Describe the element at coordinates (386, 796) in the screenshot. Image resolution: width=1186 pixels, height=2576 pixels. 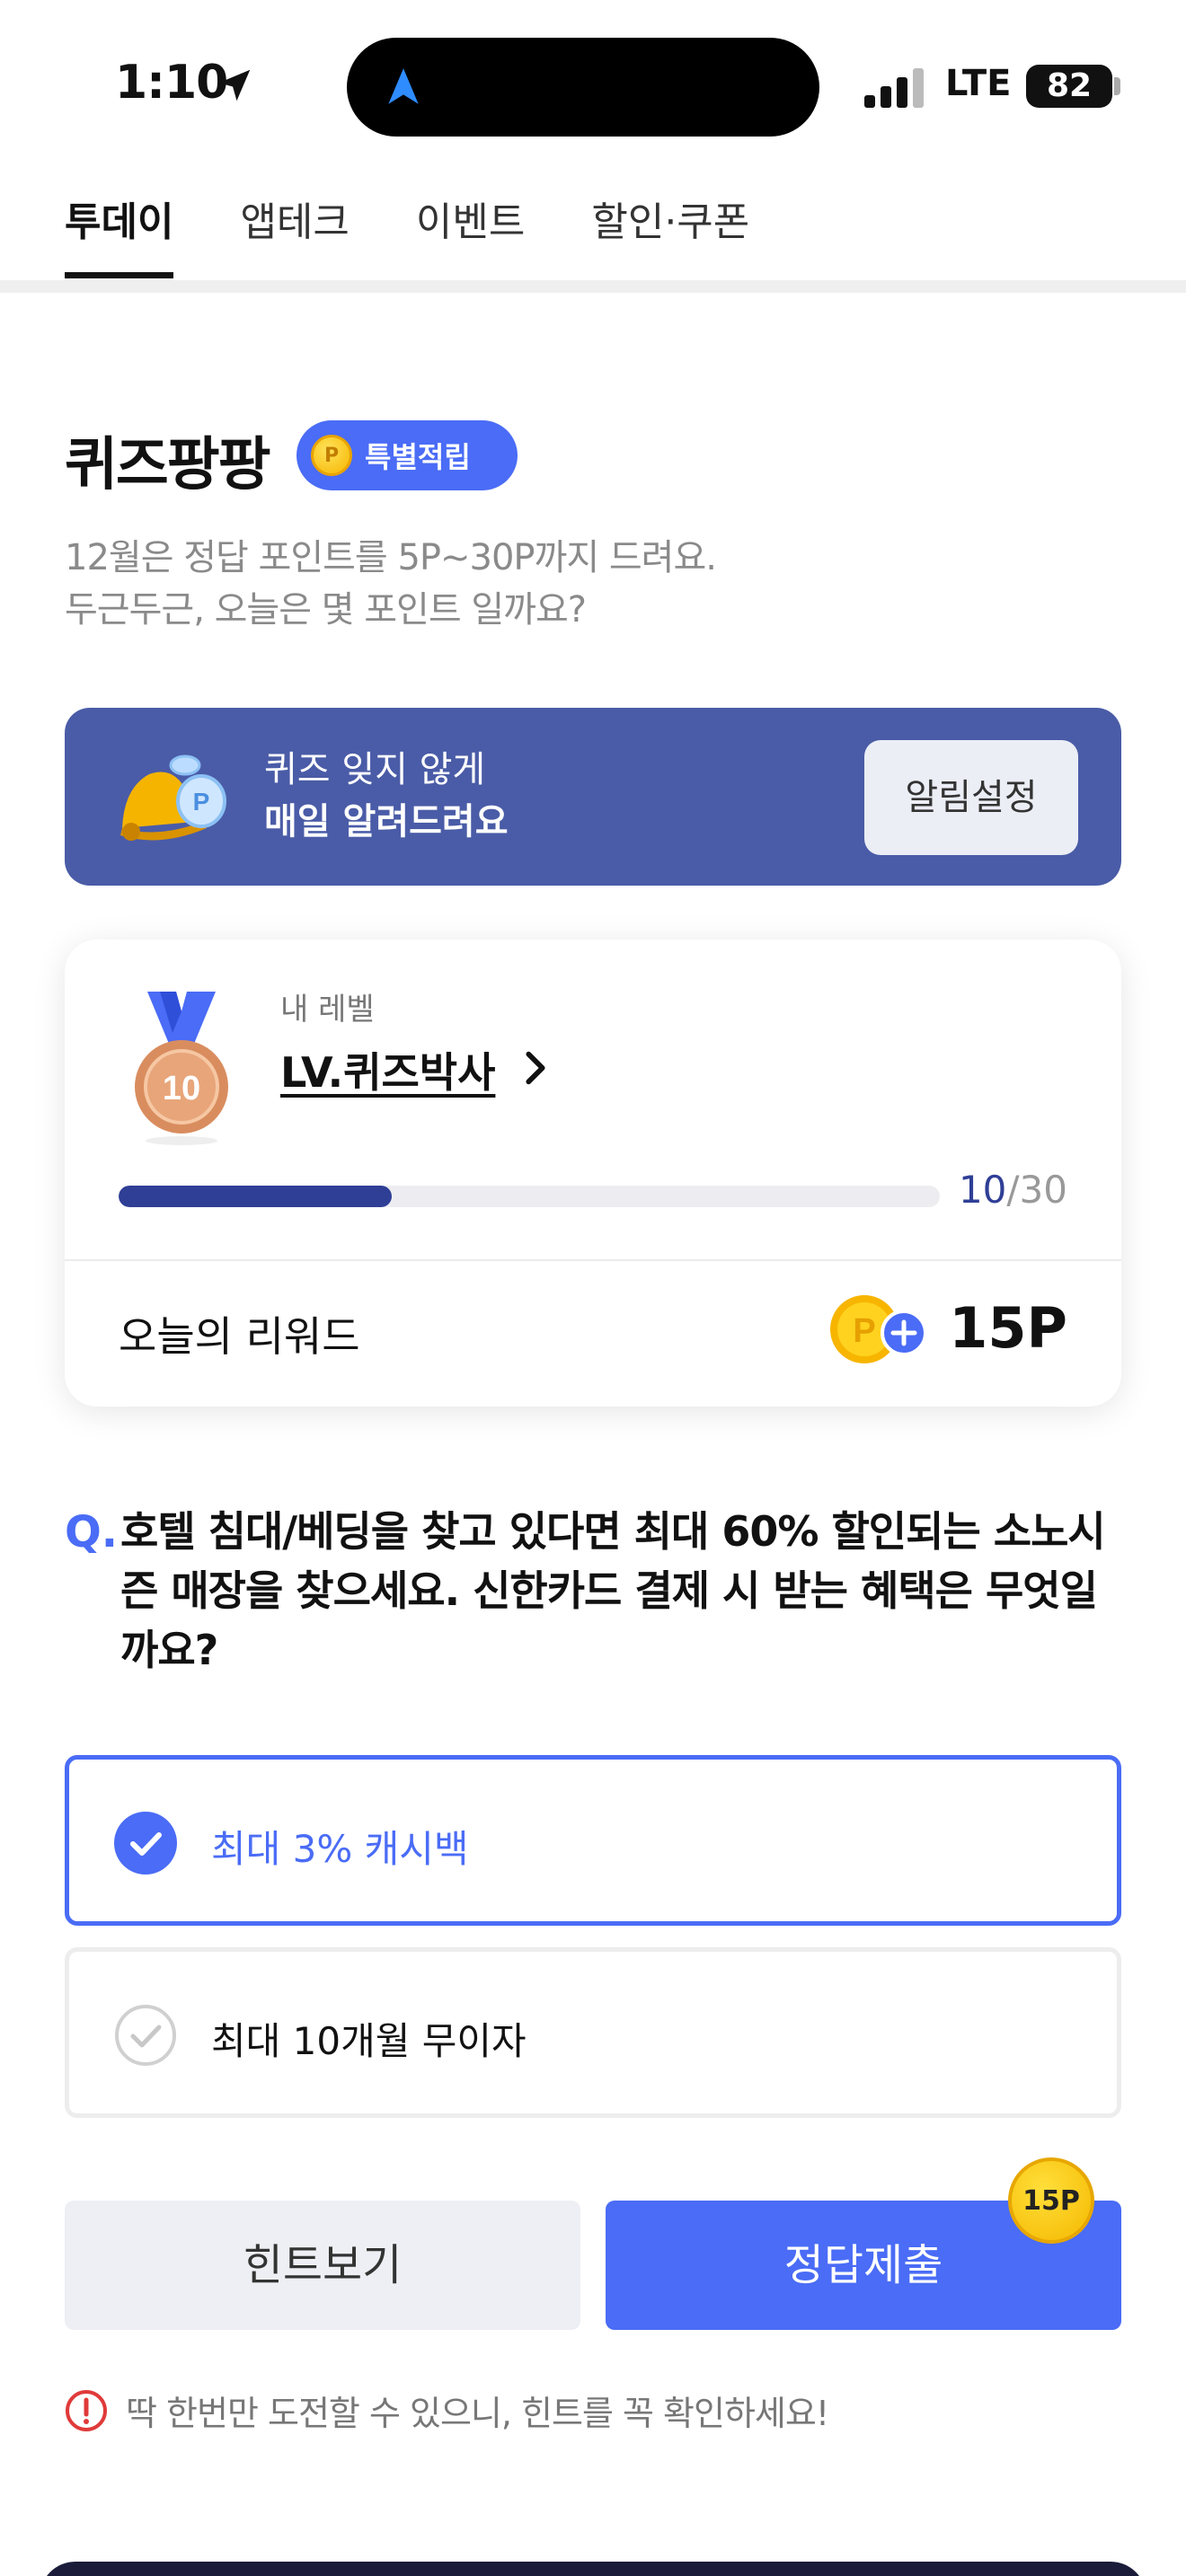
I see `alarm-message: 퀴즈 잊지 않게 매일 알려드려요` at that location.